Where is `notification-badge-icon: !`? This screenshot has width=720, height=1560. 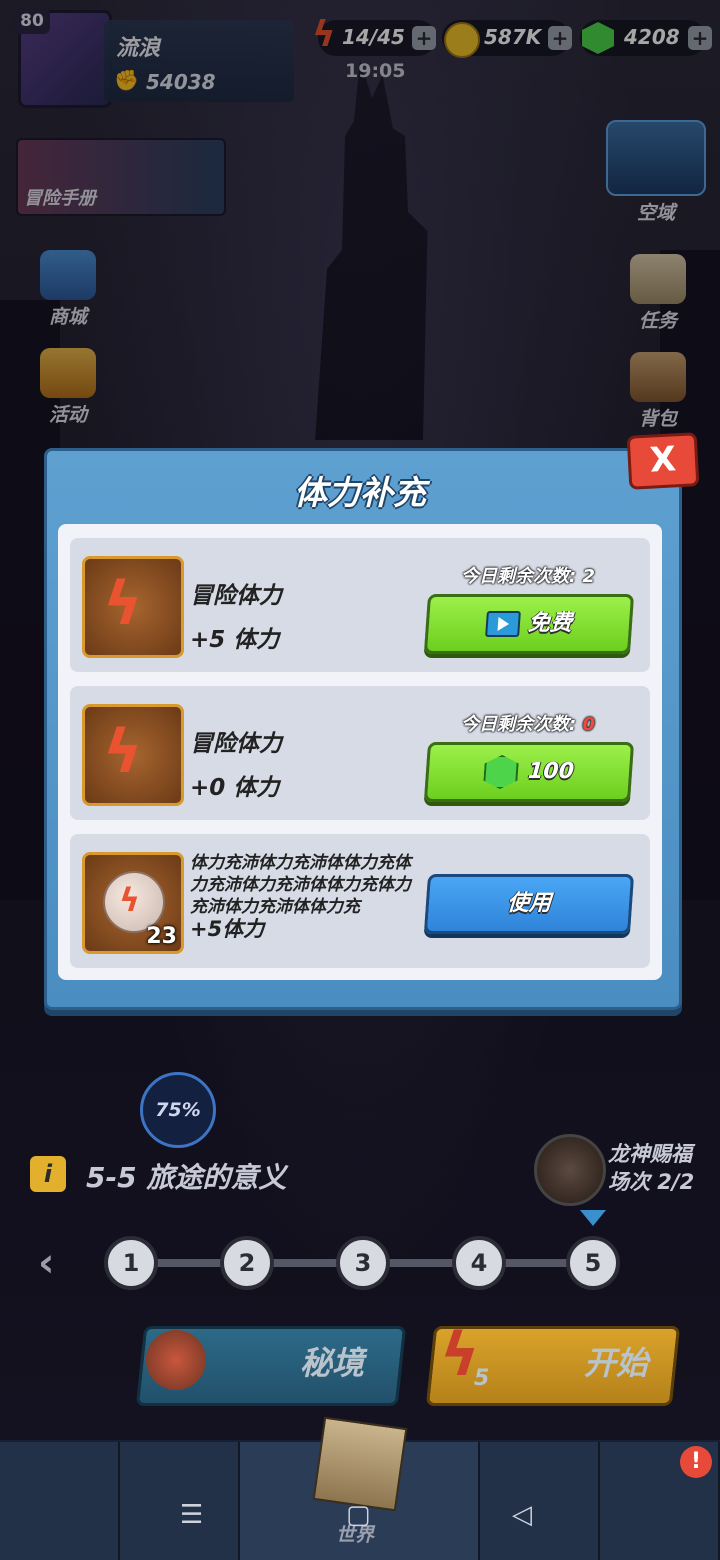 notification-badge-icon: ! is located at coordinates (696, 1462).